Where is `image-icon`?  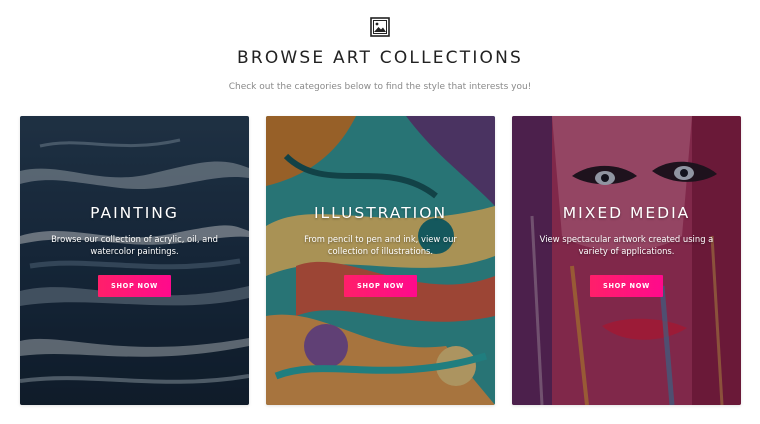
image-icon is located at coordinates (380, 27).